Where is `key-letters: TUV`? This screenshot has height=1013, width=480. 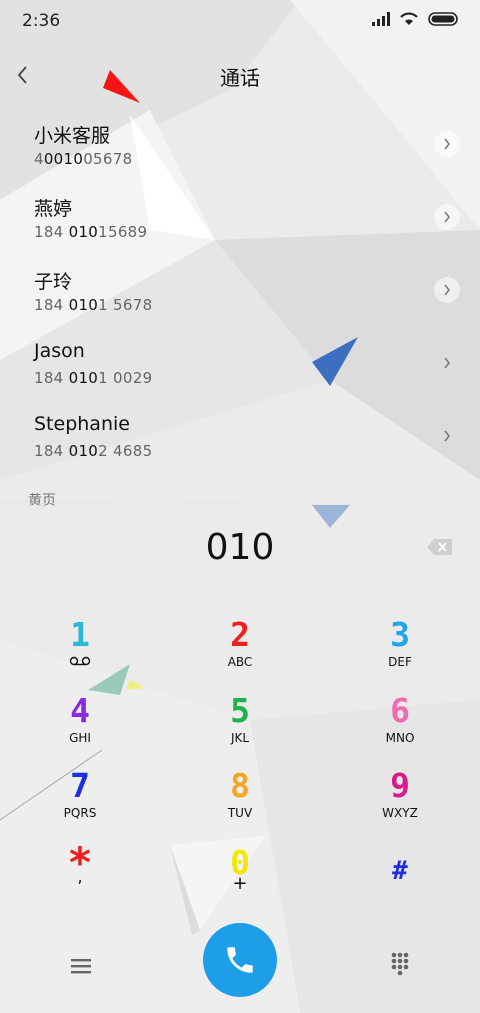 key-letters: TUV is located at coordinates (240, 813).